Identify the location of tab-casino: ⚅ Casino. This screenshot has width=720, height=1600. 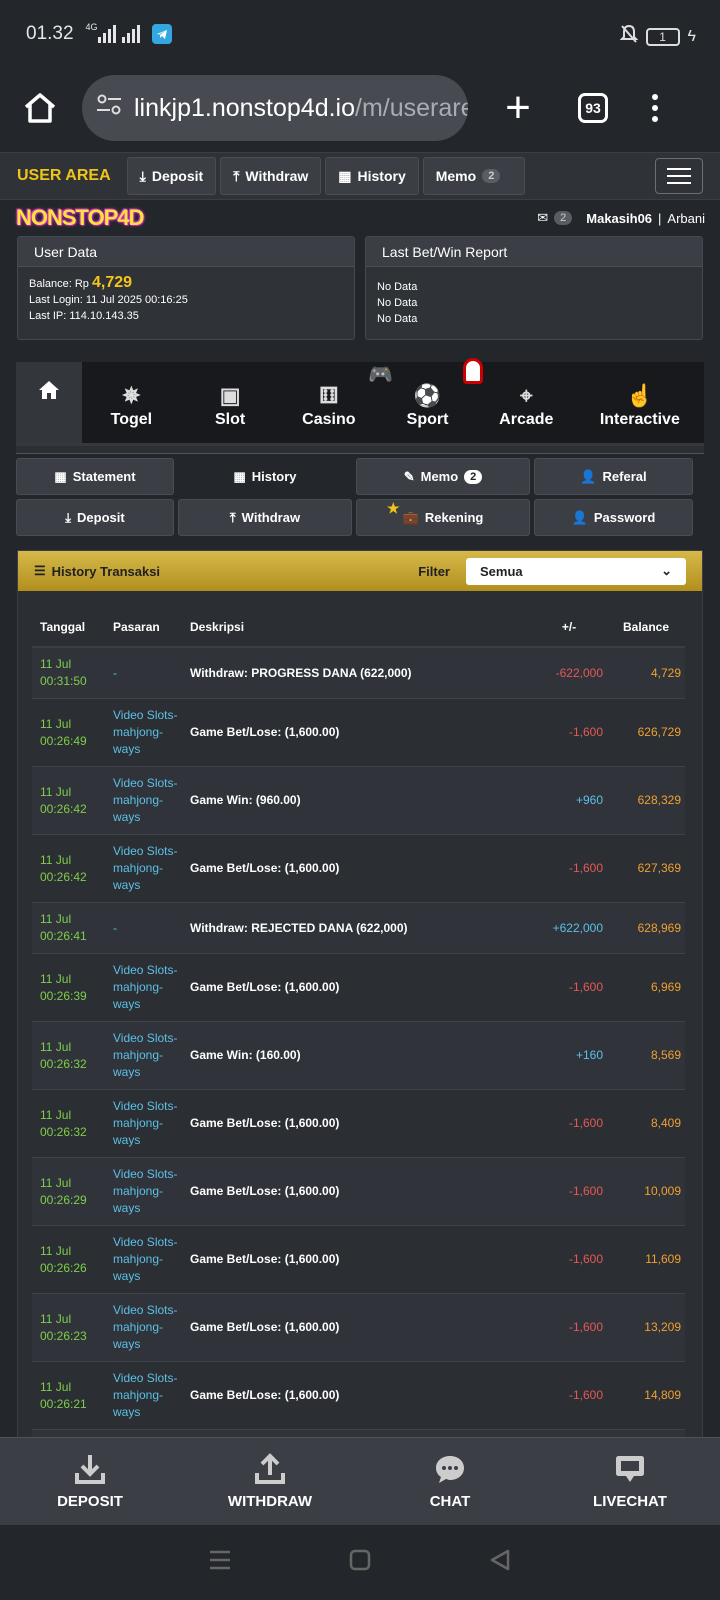
(328, 402).